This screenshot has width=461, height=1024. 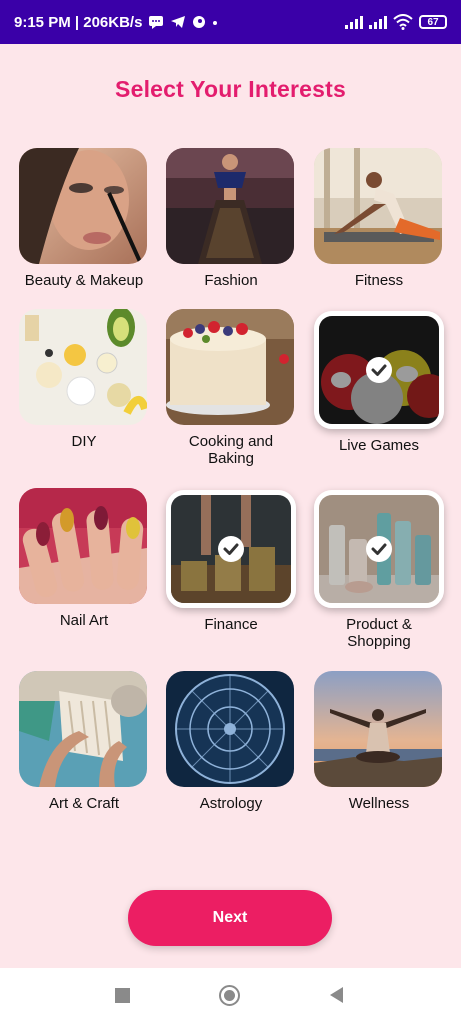 I want to click on interest-tile-product-shopping: Product & Shopping, so click(x=379, y=570).